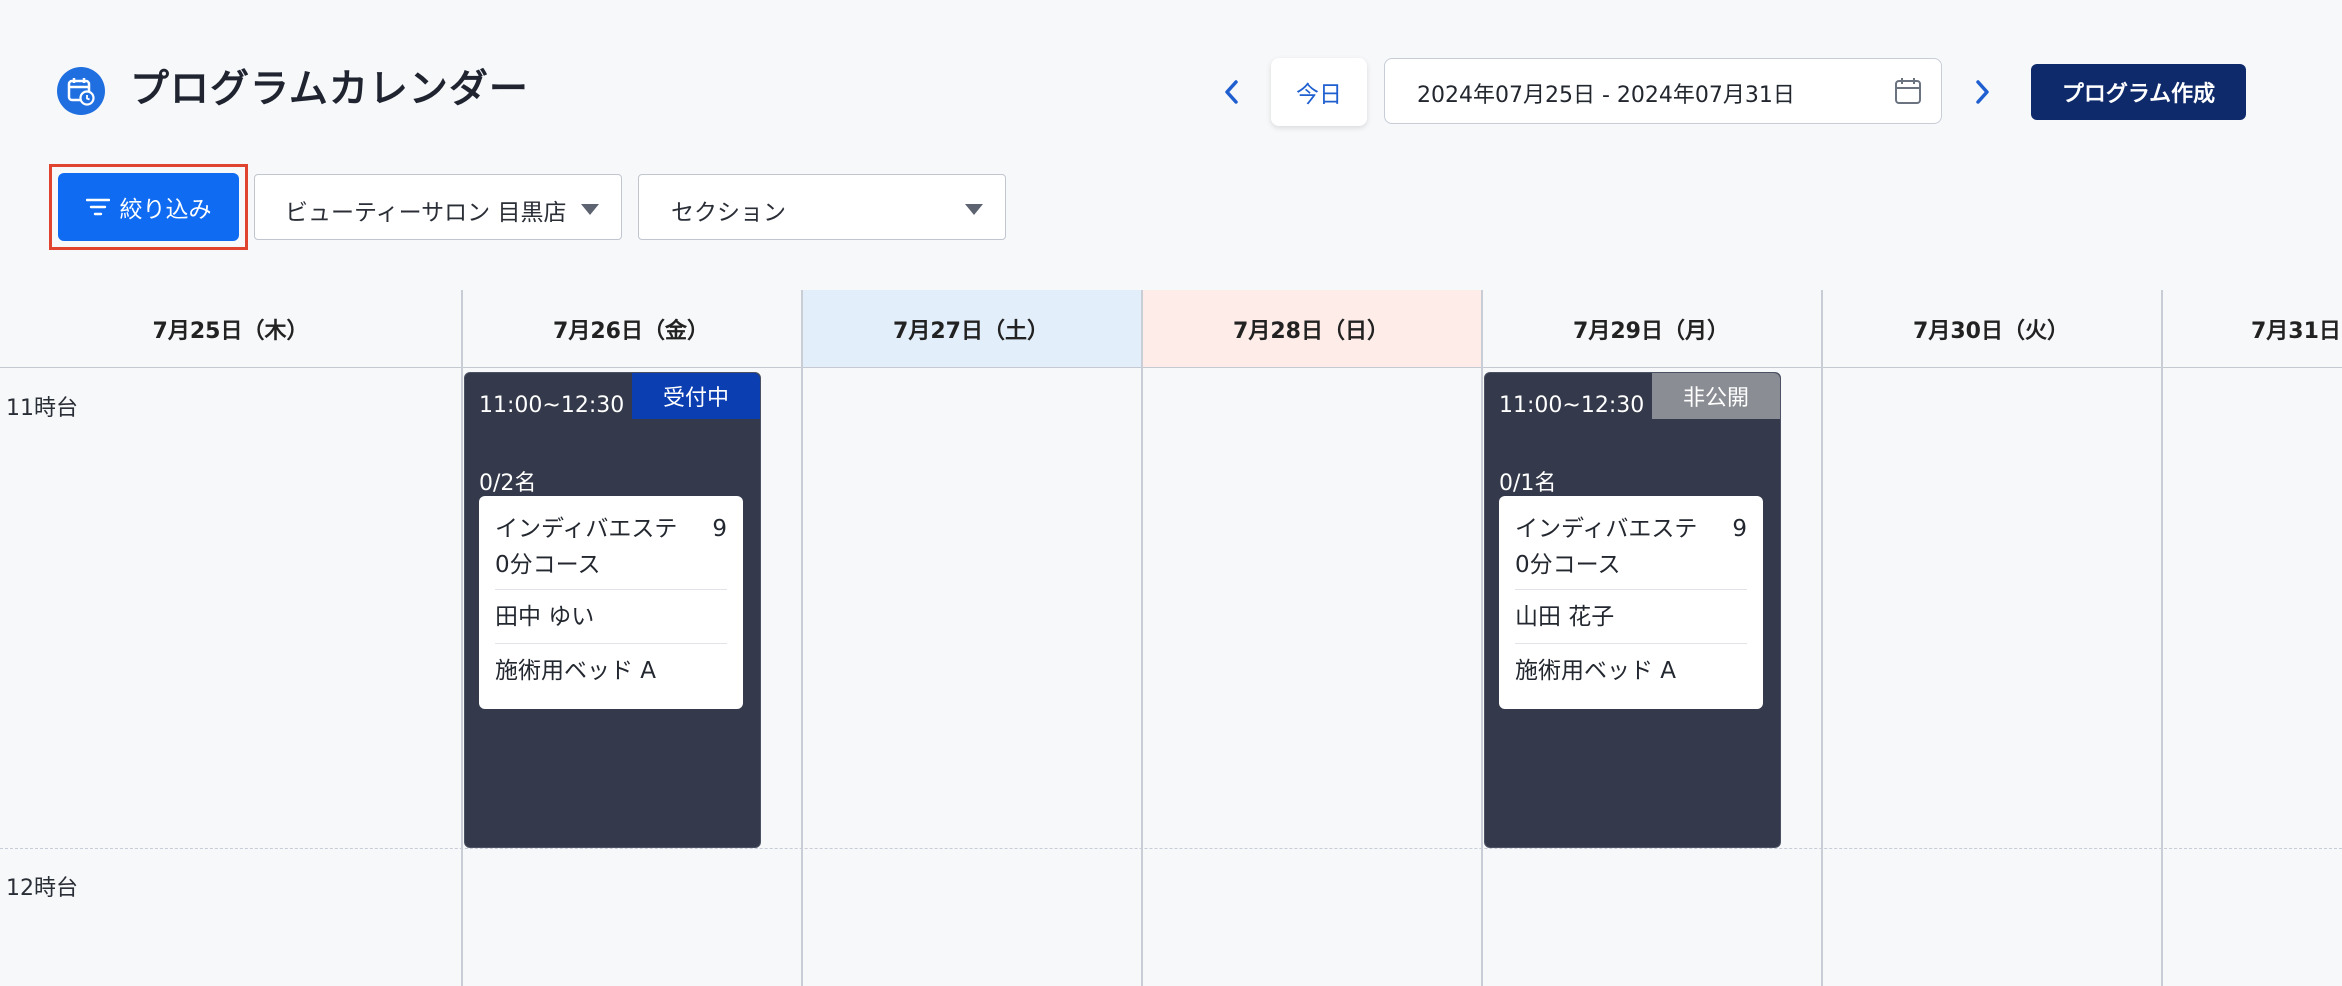  I want to click on section-select: セクション, so click(822, 207).